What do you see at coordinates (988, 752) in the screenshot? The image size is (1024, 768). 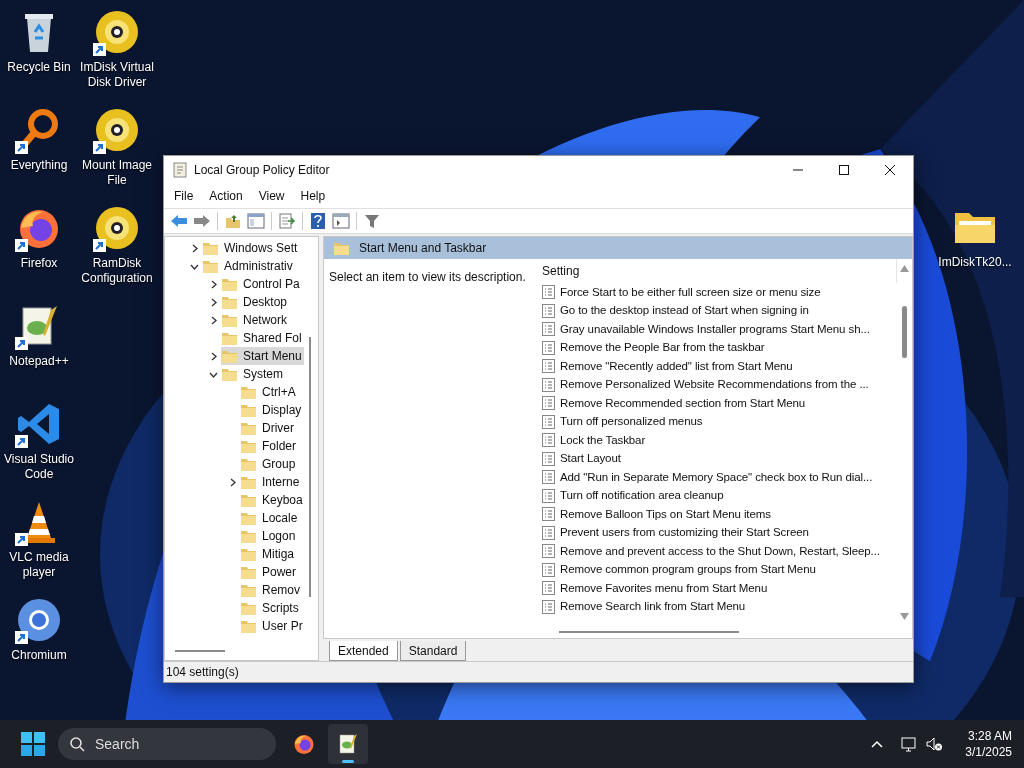 I see `clock-date: 3/1/2025` at bounding box center [988, 752].